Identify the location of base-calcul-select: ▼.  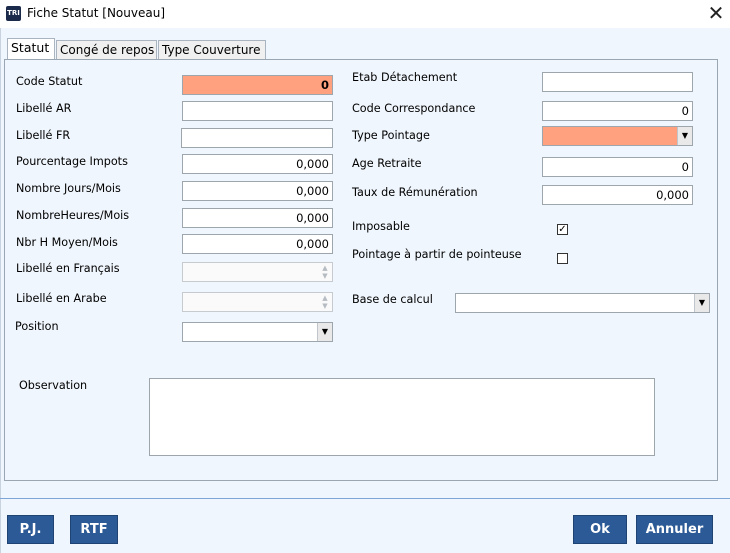
(582, 303).